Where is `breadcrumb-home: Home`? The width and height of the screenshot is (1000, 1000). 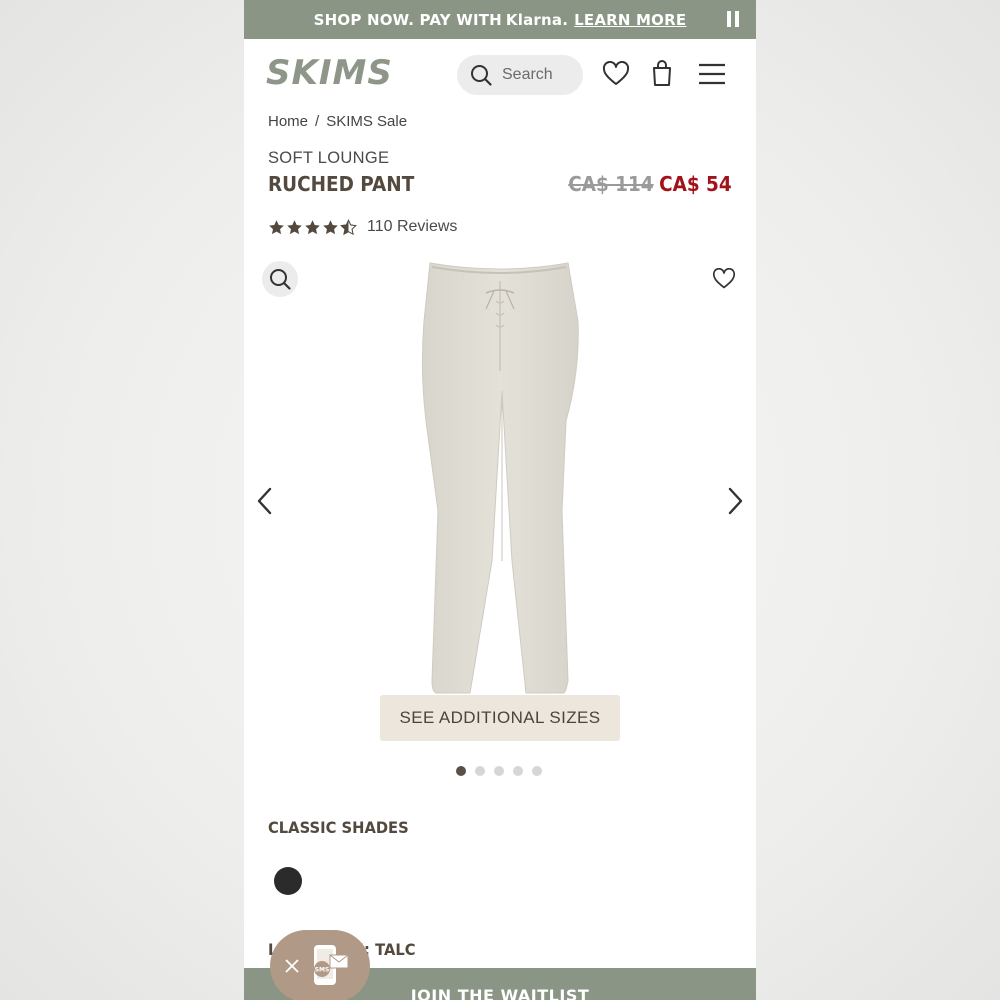 breadcrumb-home: Home is located at coordinates (288, 121).